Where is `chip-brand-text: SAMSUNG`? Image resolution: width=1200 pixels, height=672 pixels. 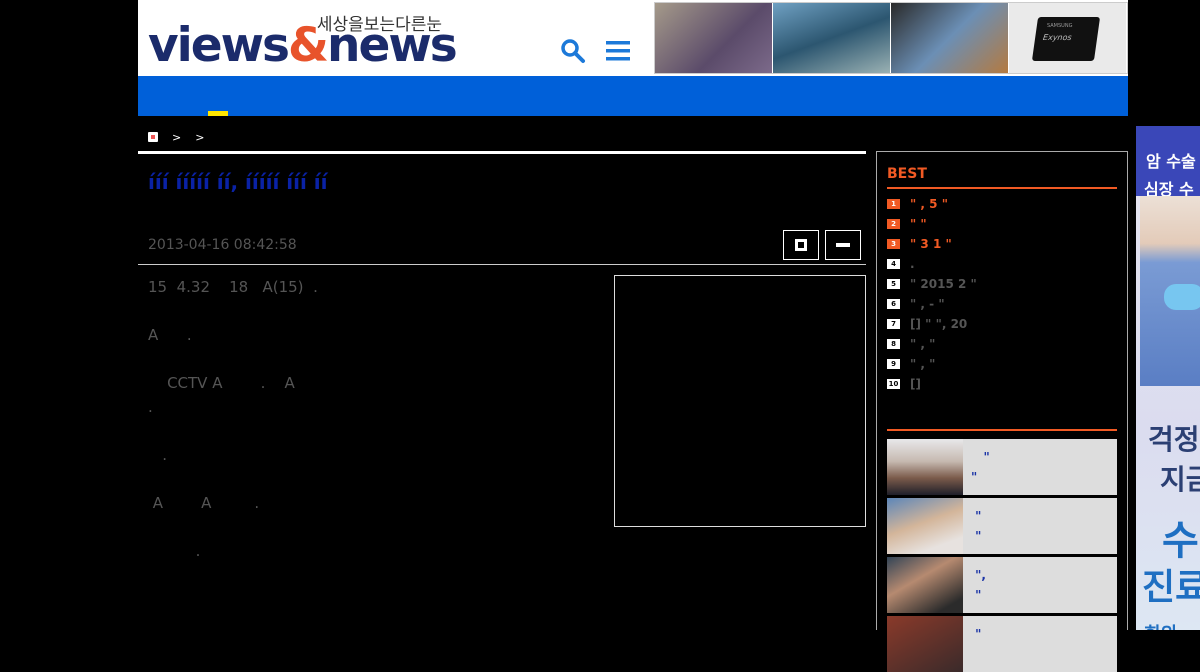
chip-brand-text: SAMSUNG is located at coordinates (1060, 26).